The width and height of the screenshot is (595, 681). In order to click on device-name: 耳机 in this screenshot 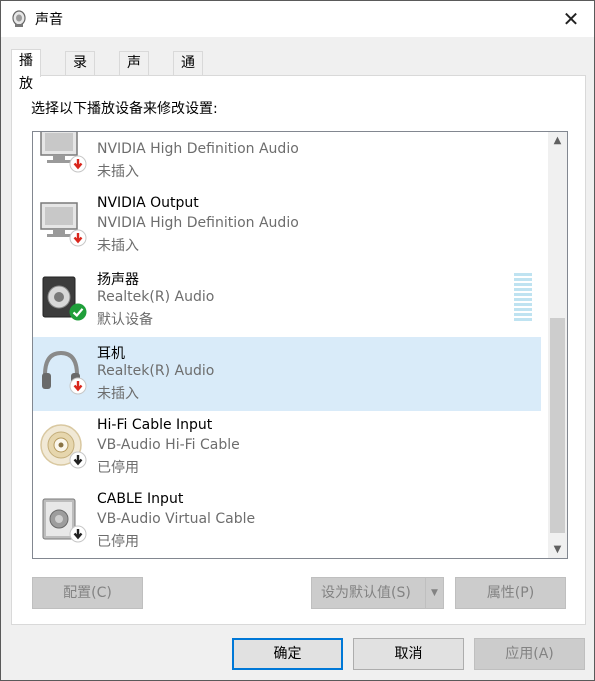, I will do `click(111, 354)`.